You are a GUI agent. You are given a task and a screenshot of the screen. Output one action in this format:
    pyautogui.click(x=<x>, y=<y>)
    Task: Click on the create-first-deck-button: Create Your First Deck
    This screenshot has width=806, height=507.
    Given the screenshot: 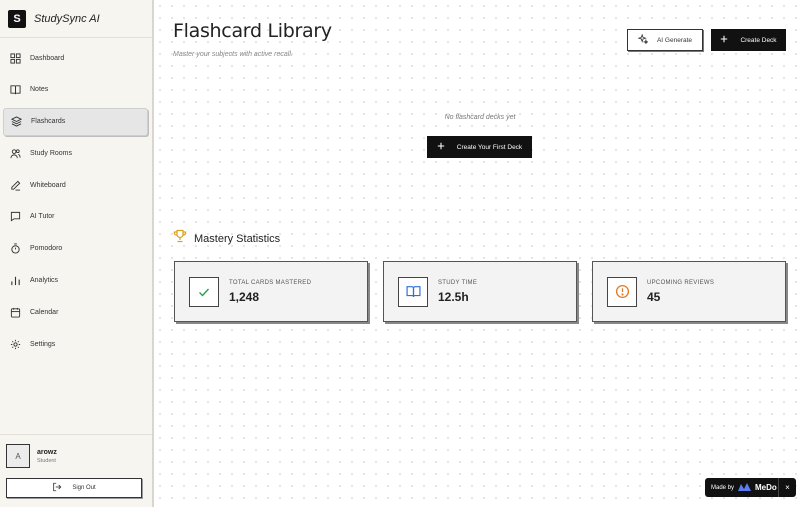 What is the action you would take?
    pyautogui.click(x=479, y=147)
    